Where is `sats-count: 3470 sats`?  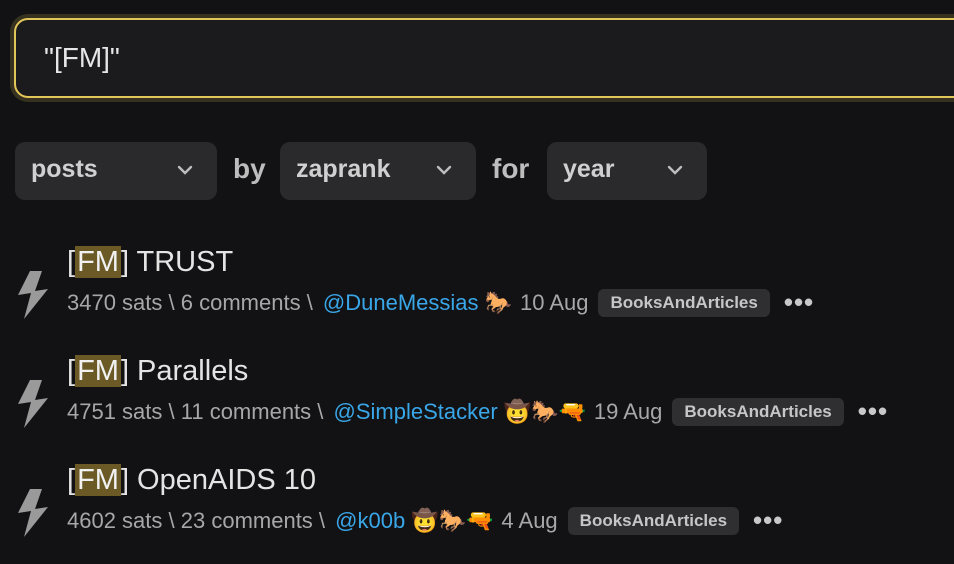 sats-count: 3470 sats is located at coordinates (115, 302).